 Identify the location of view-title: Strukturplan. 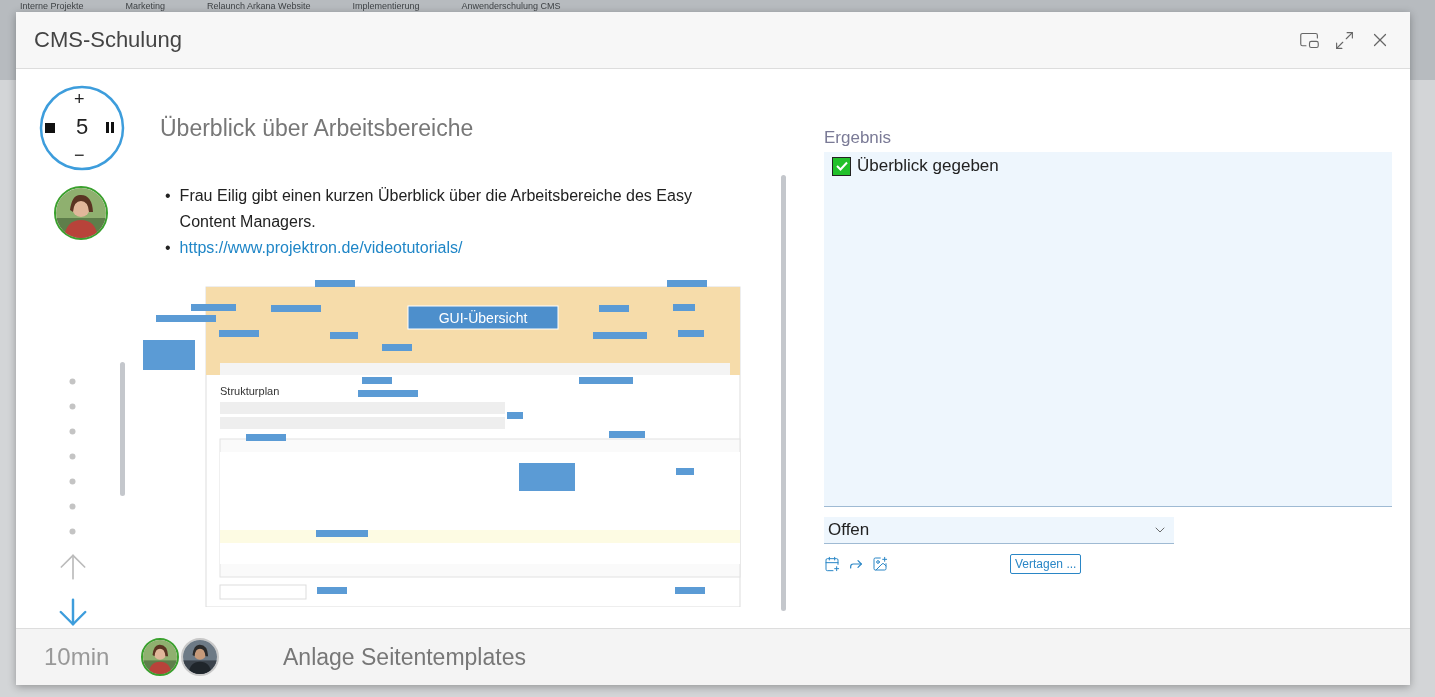
(250, 391).